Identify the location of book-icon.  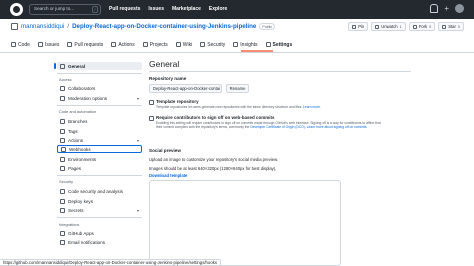
(178, 44).